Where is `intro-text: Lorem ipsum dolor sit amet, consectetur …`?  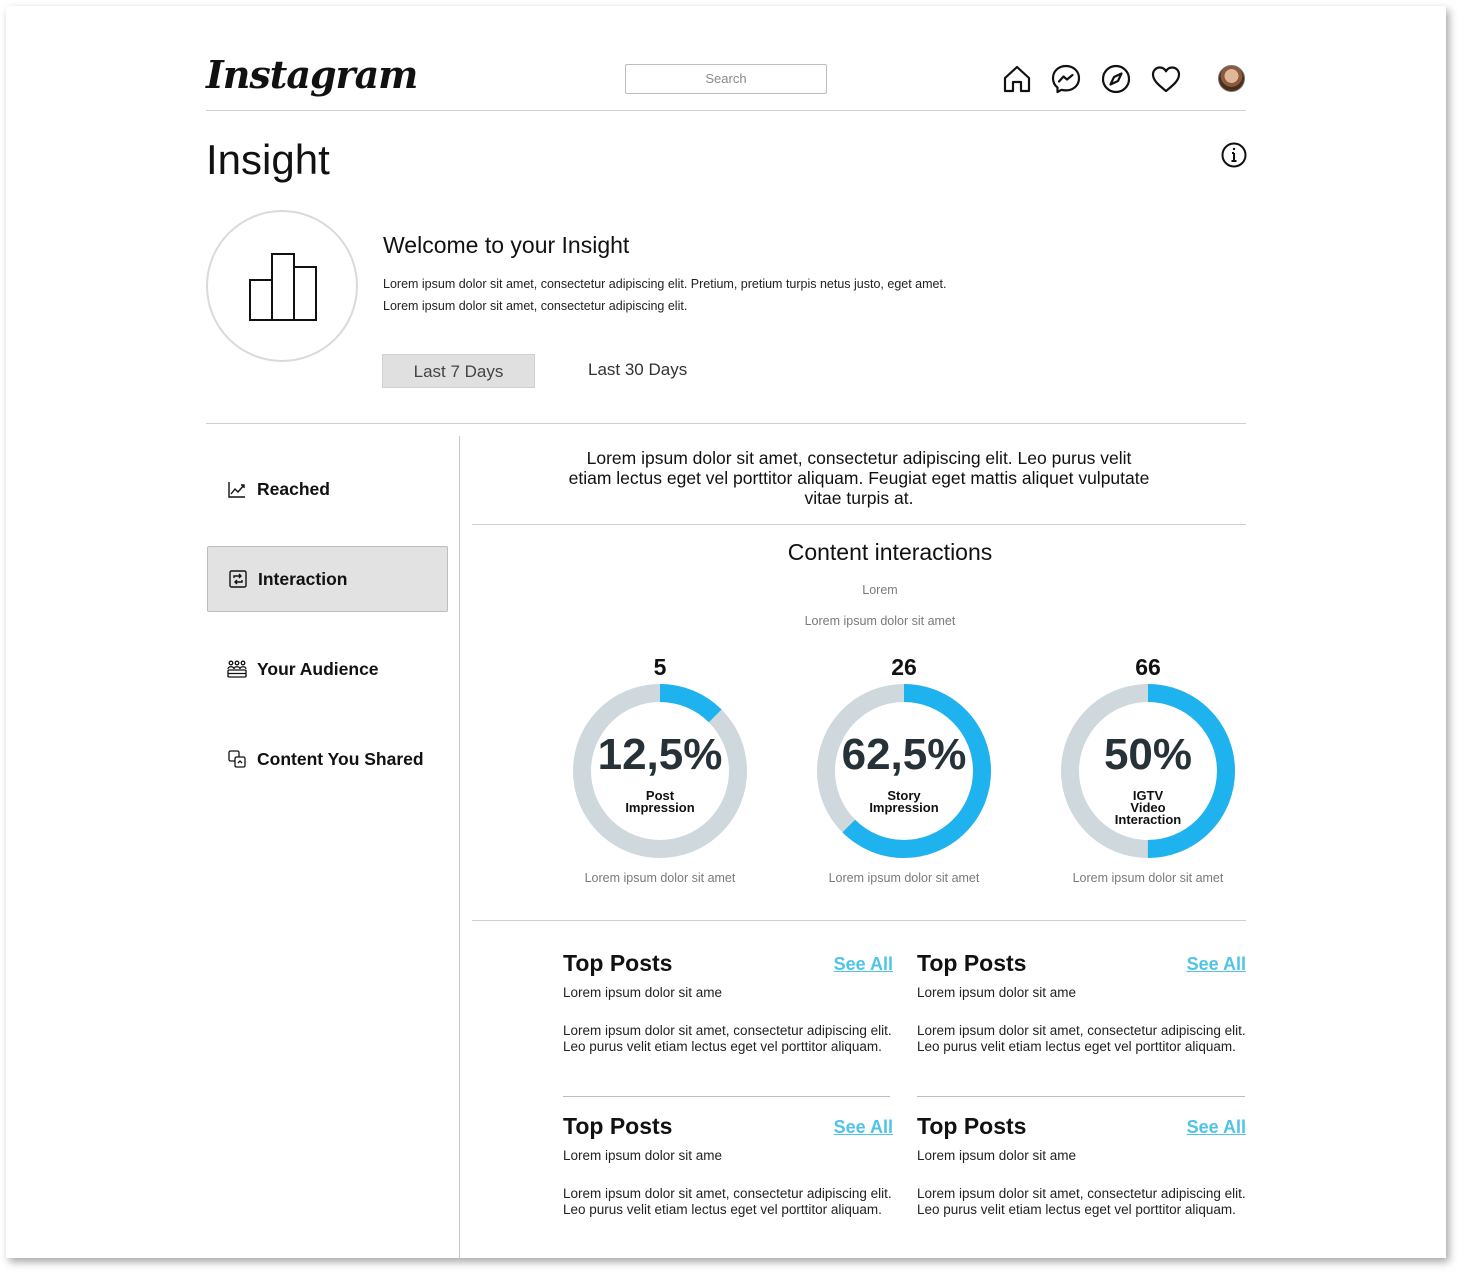 intro-text: Lorem ipsum dolor sit amet, consectetur … is located at coordinates (859, 478).